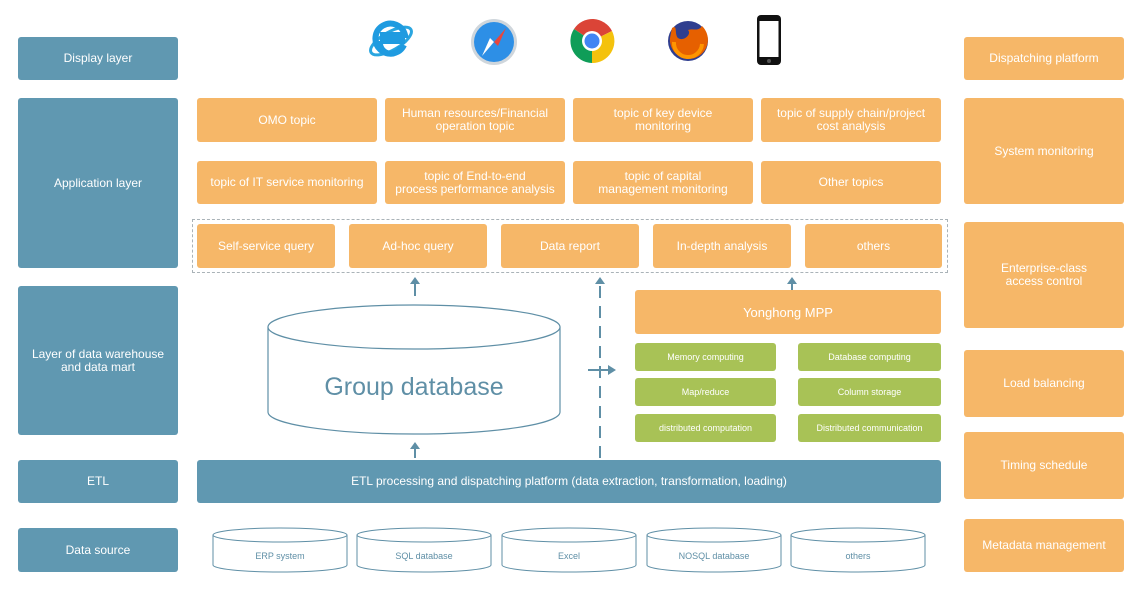 This screenshot has width=1140, height=590. Describe the element at coordinates (714, 556) in the screenshot. I see `source-nosql: NOSQL database` at that location.